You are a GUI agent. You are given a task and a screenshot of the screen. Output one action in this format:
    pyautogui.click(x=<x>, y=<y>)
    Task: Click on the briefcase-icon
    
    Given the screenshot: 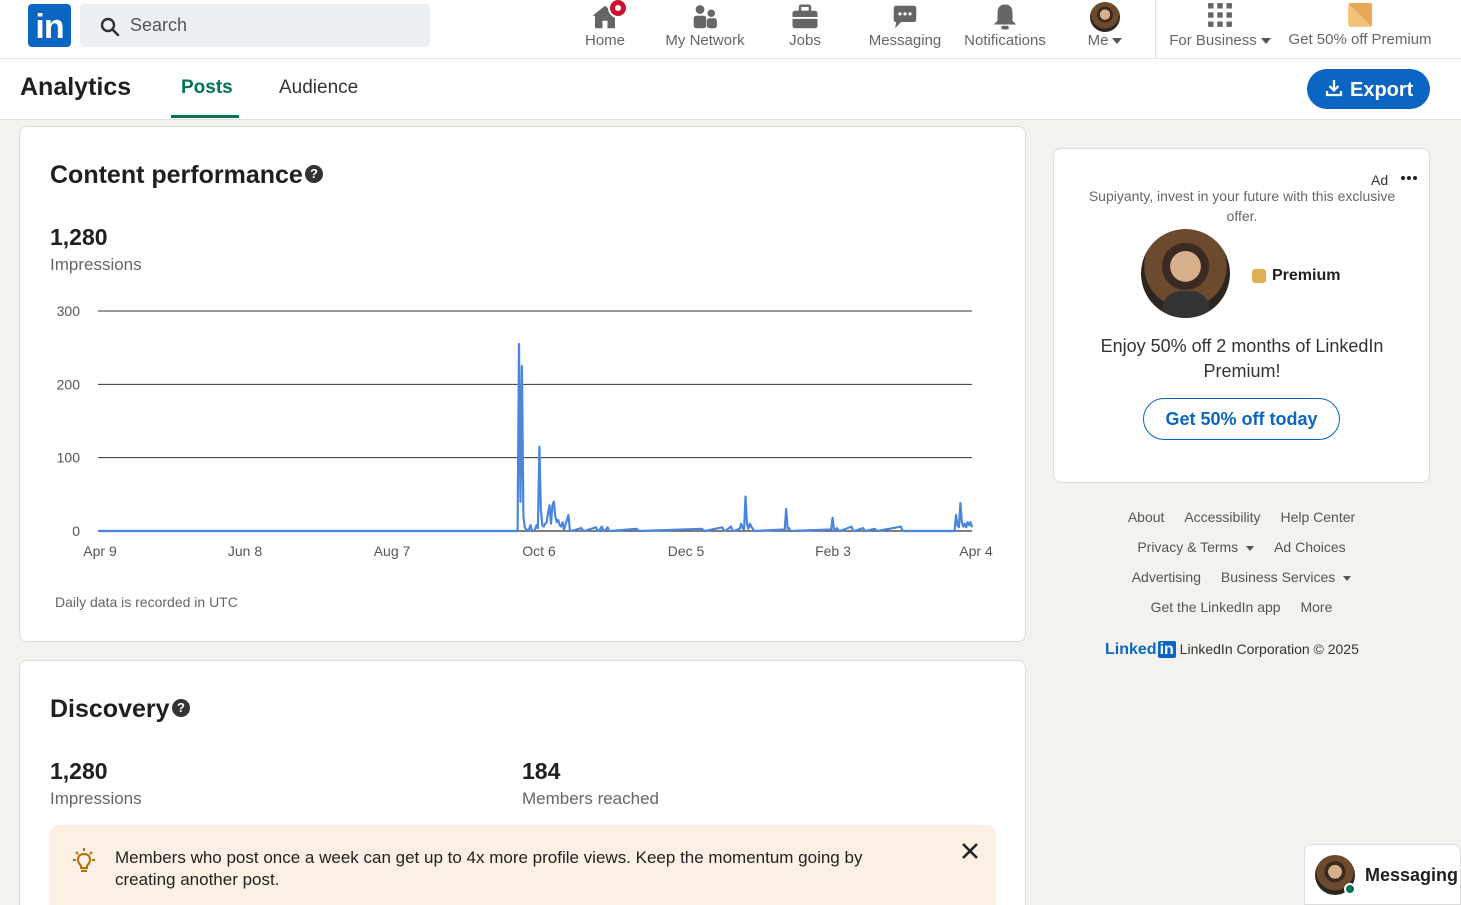 What is the action you would take?
    pyautogui.click(x=805, y=16)
    